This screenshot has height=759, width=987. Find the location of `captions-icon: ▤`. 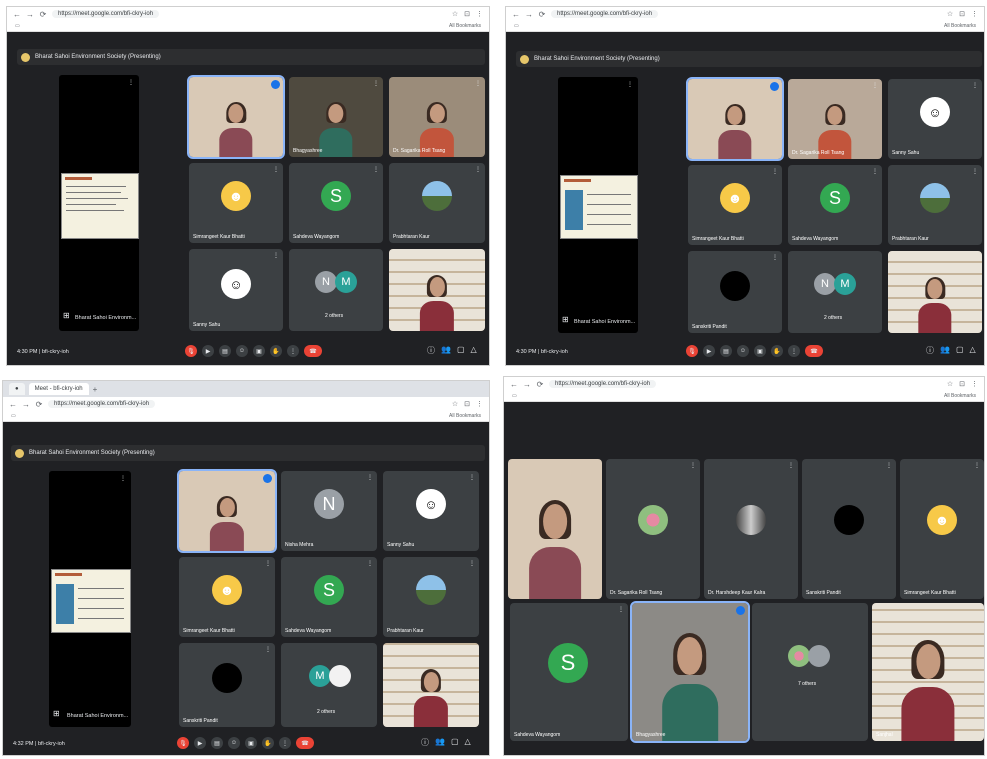

captions-icon: ▤ is located at coordinates (726, 351).